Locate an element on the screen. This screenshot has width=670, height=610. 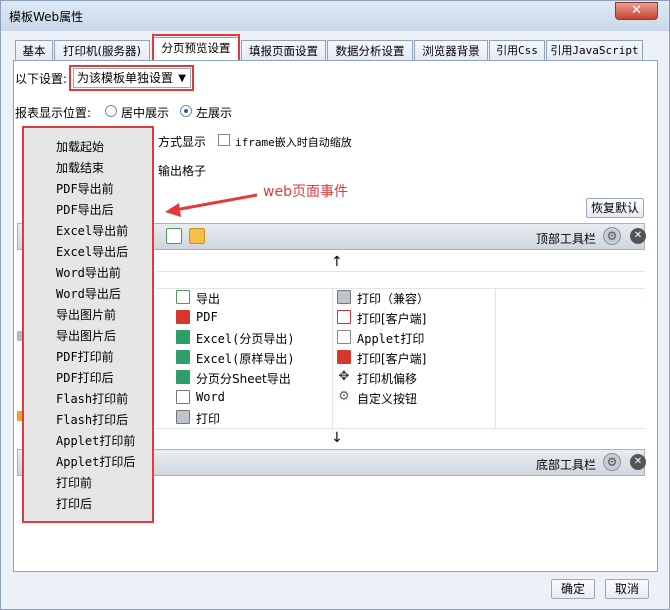
tab-css: 引用Css is located at coordinates (517, 51).